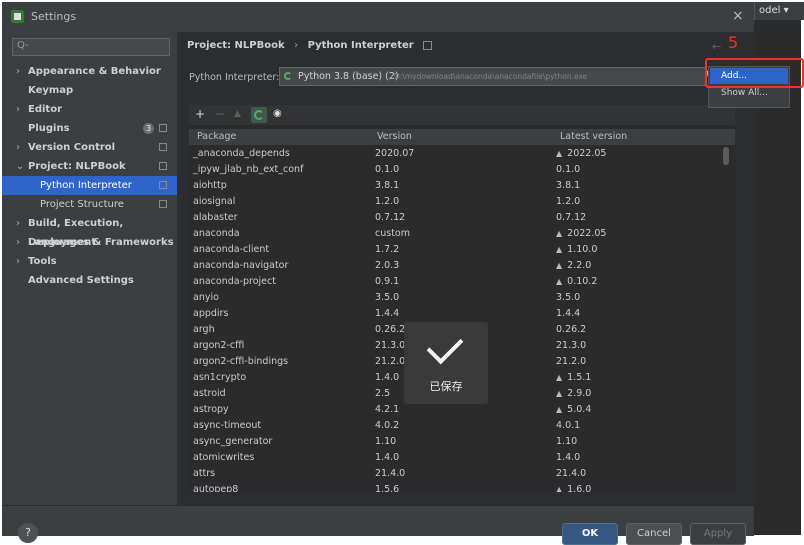  I want to click on package-version: 2020.07, so click(395, 153).